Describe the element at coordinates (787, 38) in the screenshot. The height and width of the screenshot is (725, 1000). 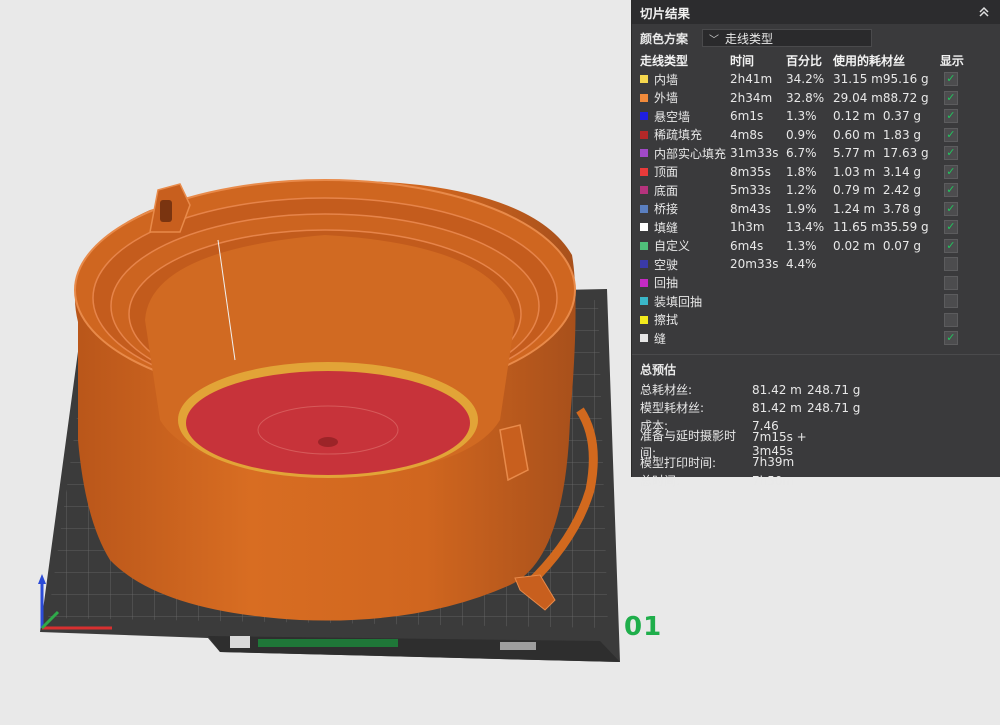
I see `color-scheme-select: ﹀ 走线类型` at that location.